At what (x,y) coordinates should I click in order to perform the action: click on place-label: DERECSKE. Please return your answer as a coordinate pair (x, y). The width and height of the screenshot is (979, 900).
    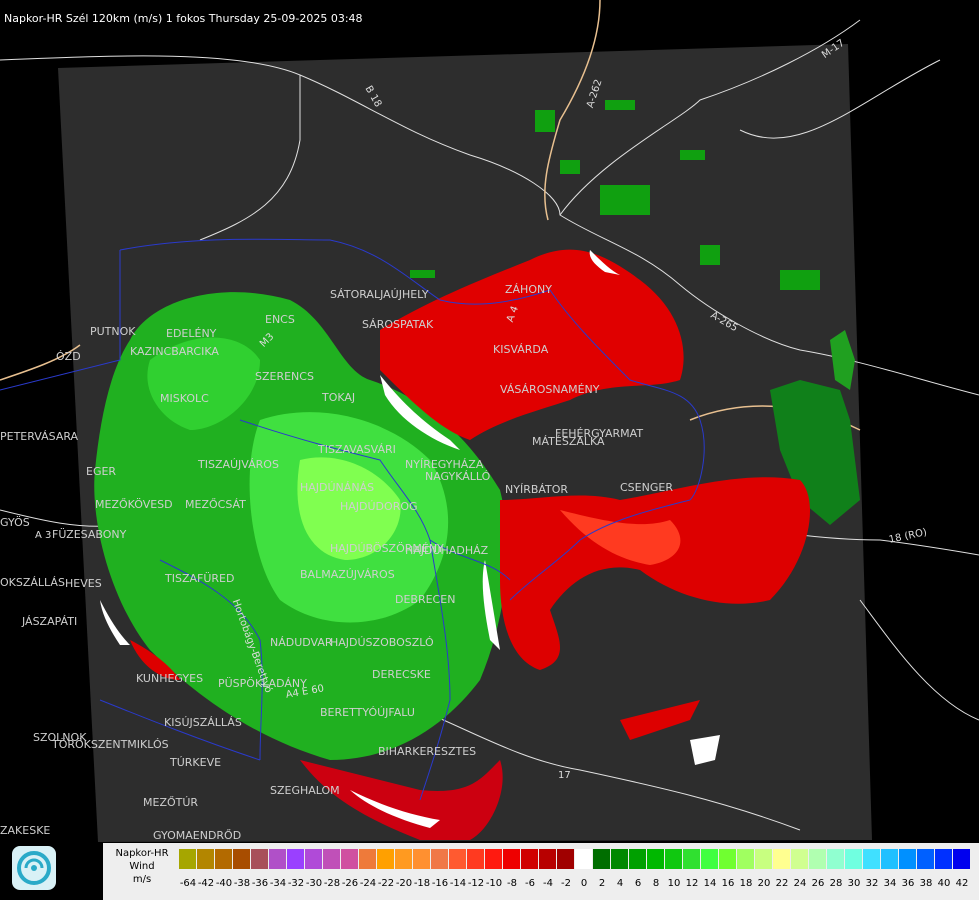
    Looking at the image, I should click on (401, 674).